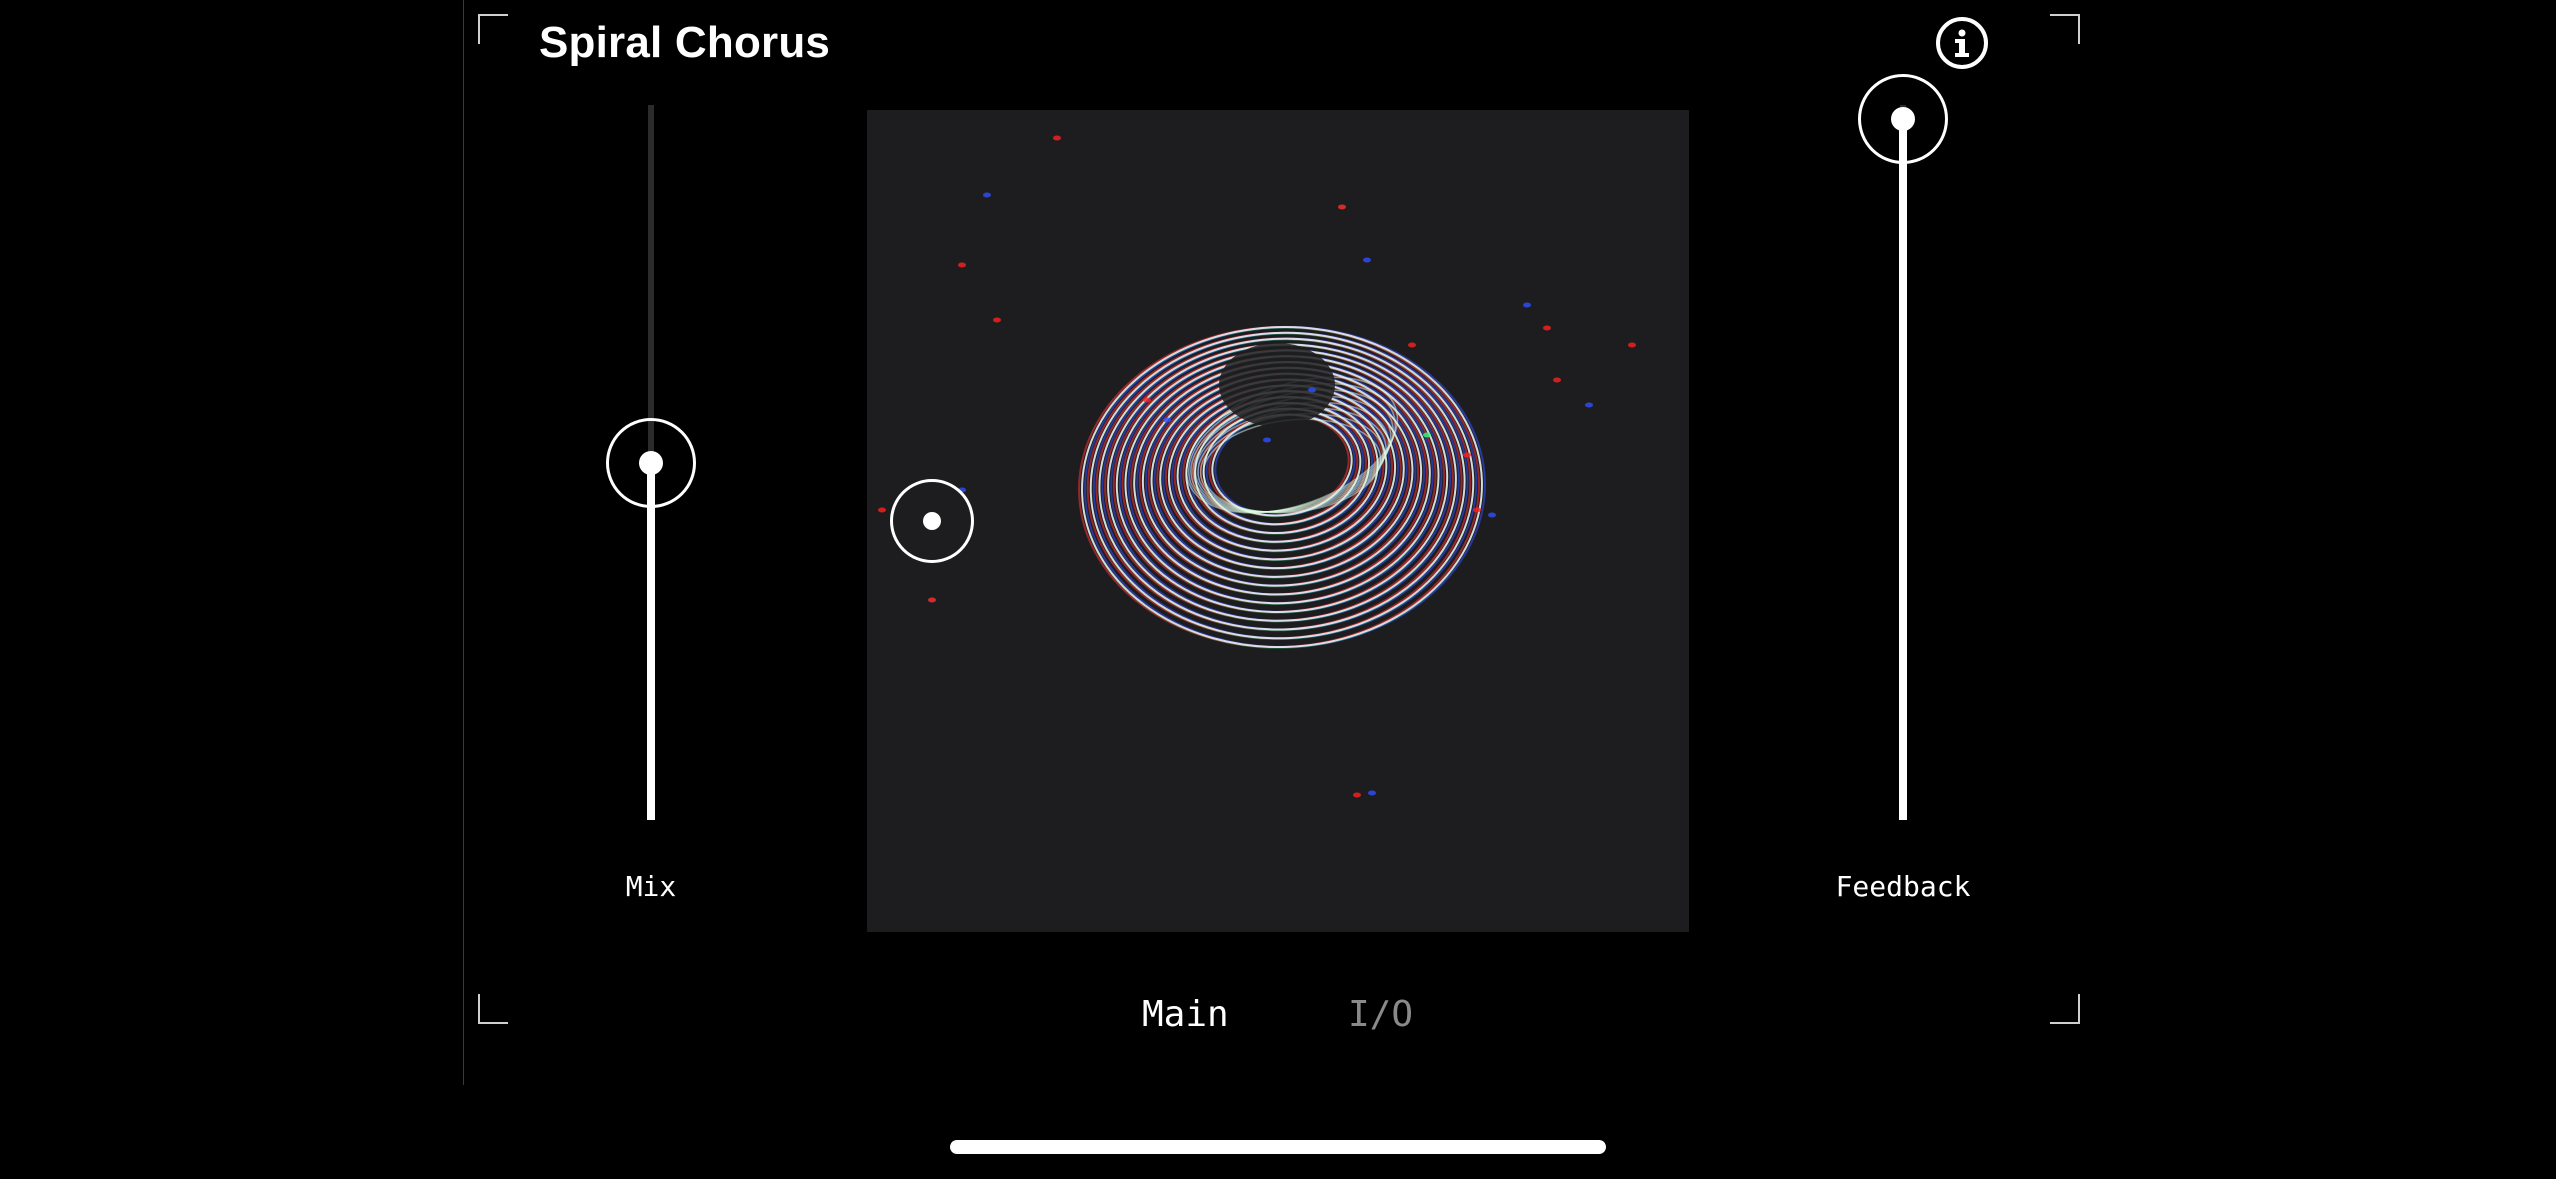  I want to click on frame-divider, so click(463, 542).